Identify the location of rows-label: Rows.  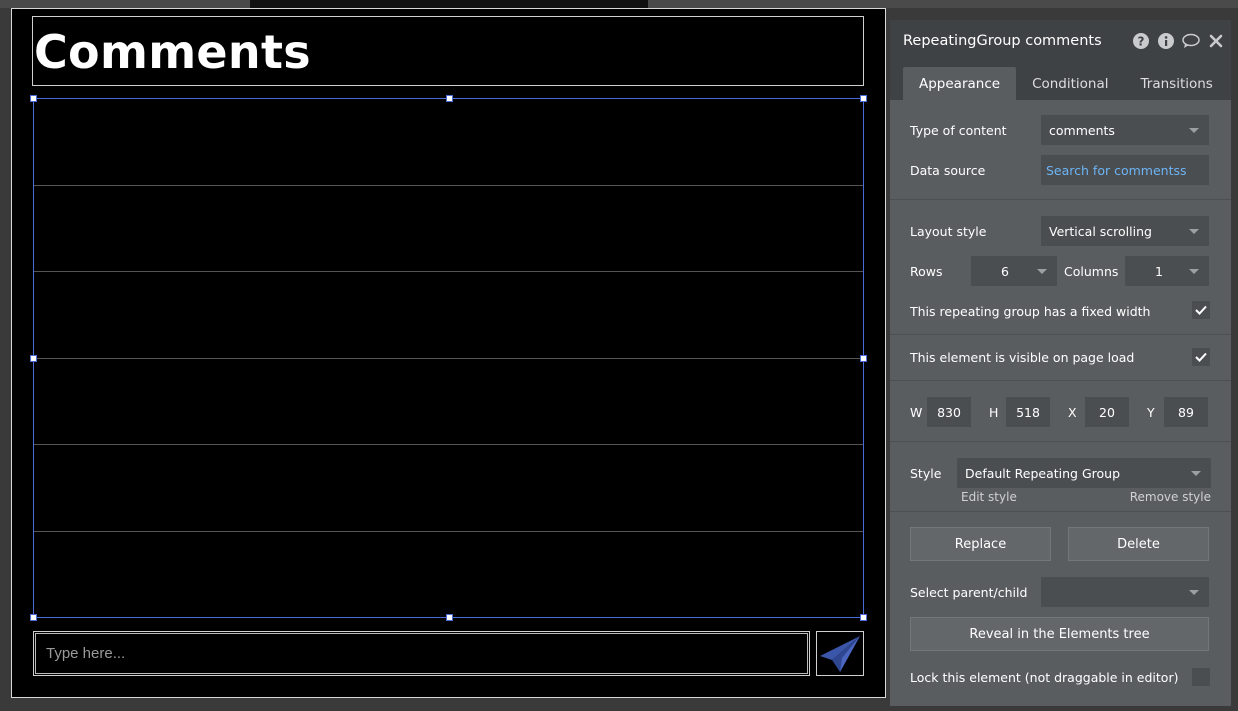
(926, 271).